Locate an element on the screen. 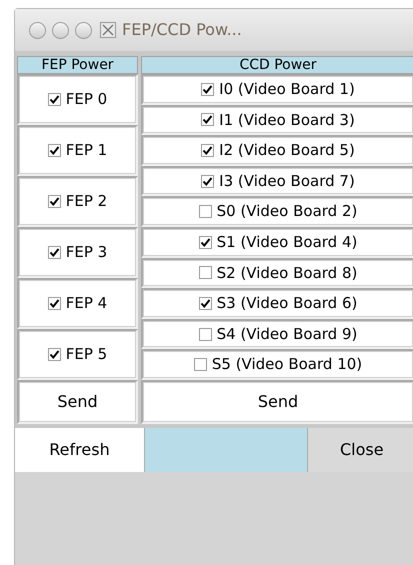 The height and width of the screenshot is (565, 413). refresh-button: Refresh is located at coordinates (80, 450).